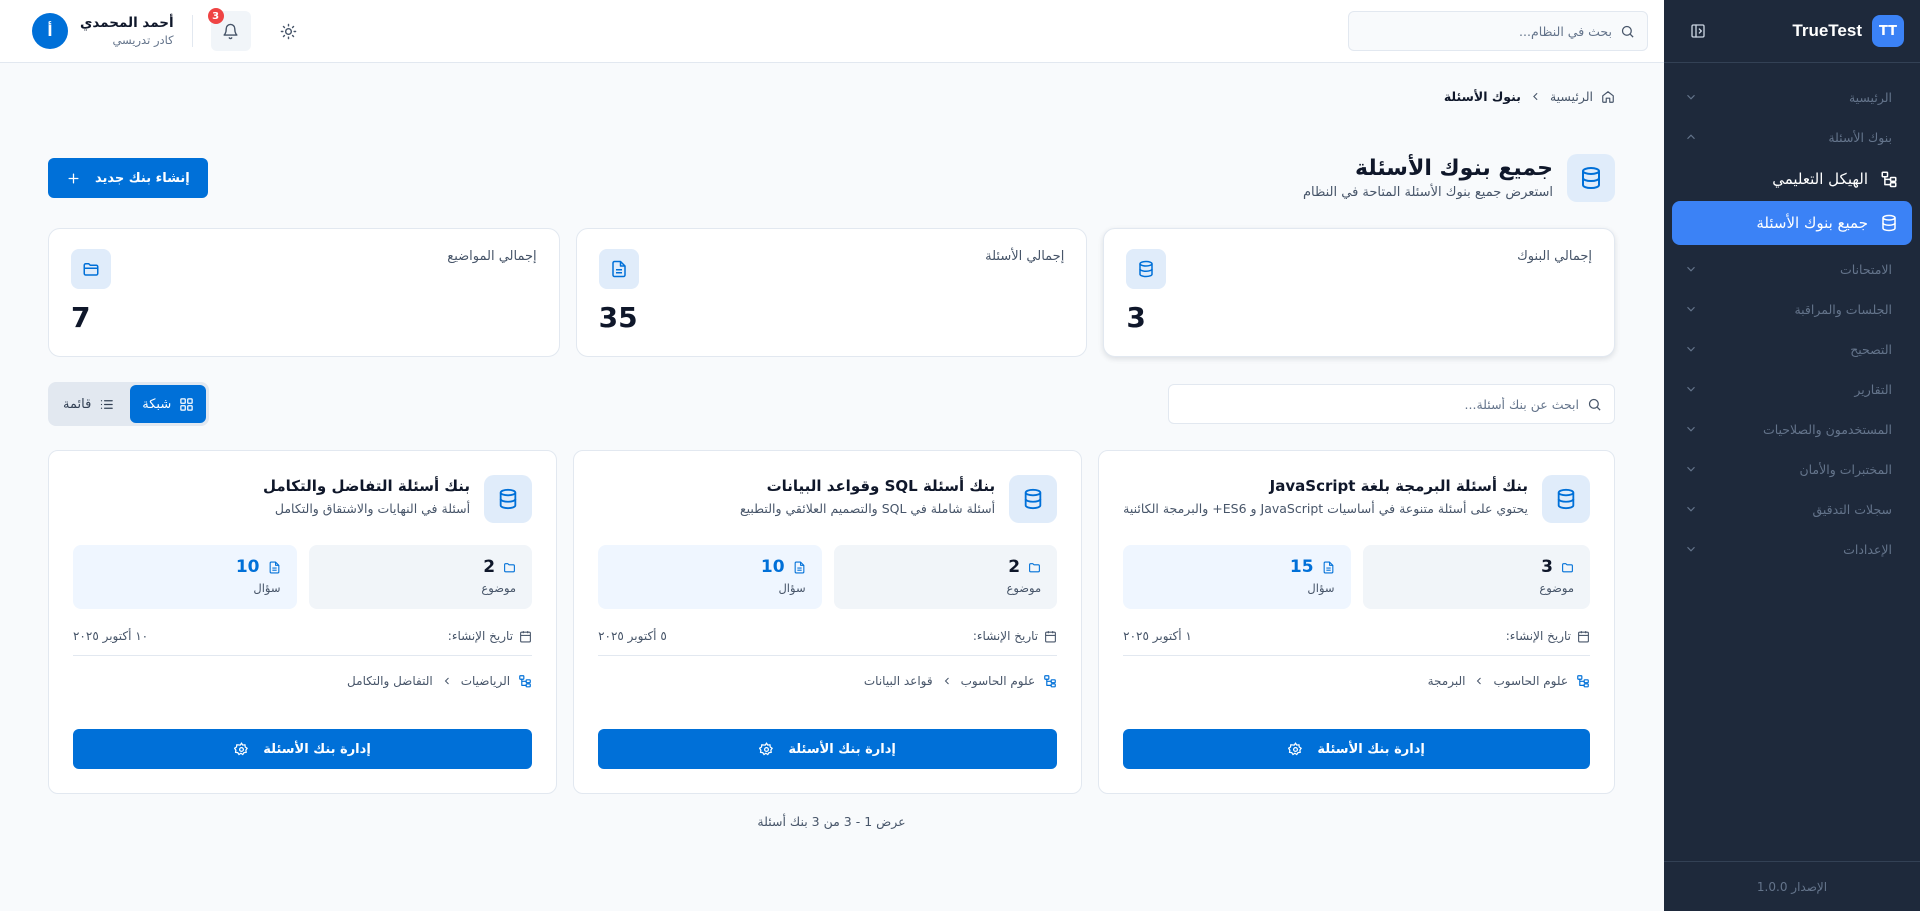 This screenshot has height=911, width=1920. I want to click on card-title: بنك أسئلة البرمجة بلغة JavaScript, so click(1325, 486).